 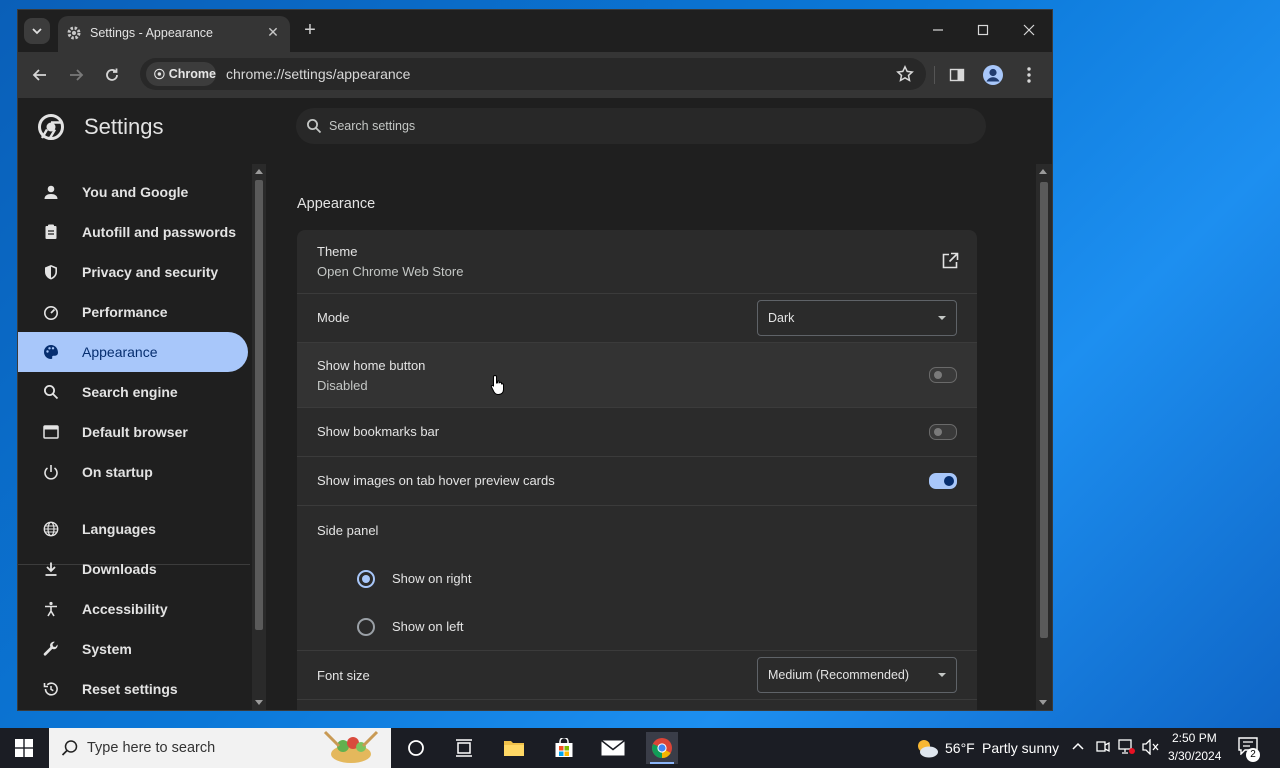 I want to click on bookmark-star-icon, so click(x=905, y=74).